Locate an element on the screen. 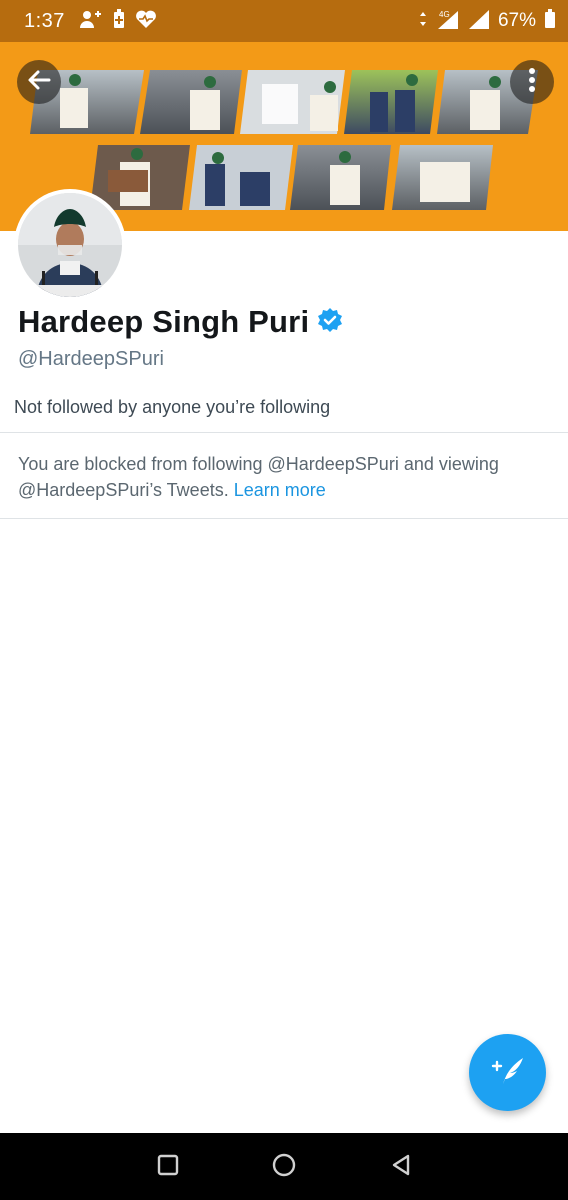 The height and width of the screenshot is (1200, 568). compose-tweet-icon is located at coordinates (508, 1072).